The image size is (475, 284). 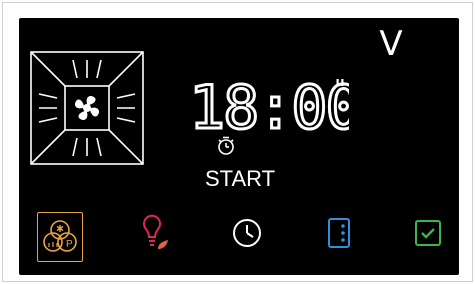 What do you see at coordinates (240, 178) in the screenshot?
I see `start-label: START` at bounding box center [240, 178].